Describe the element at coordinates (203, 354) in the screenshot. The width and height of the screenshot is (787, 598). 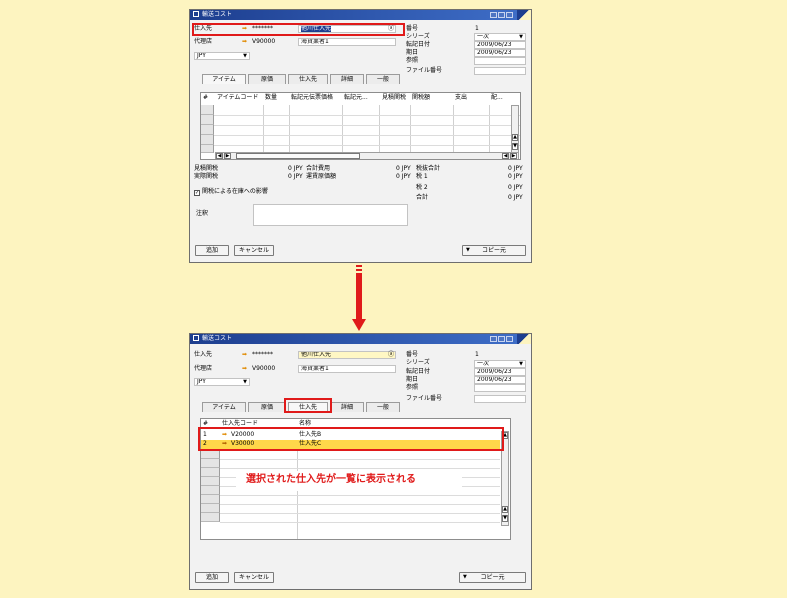
I see `vendor-label: 仕入先` at that location.